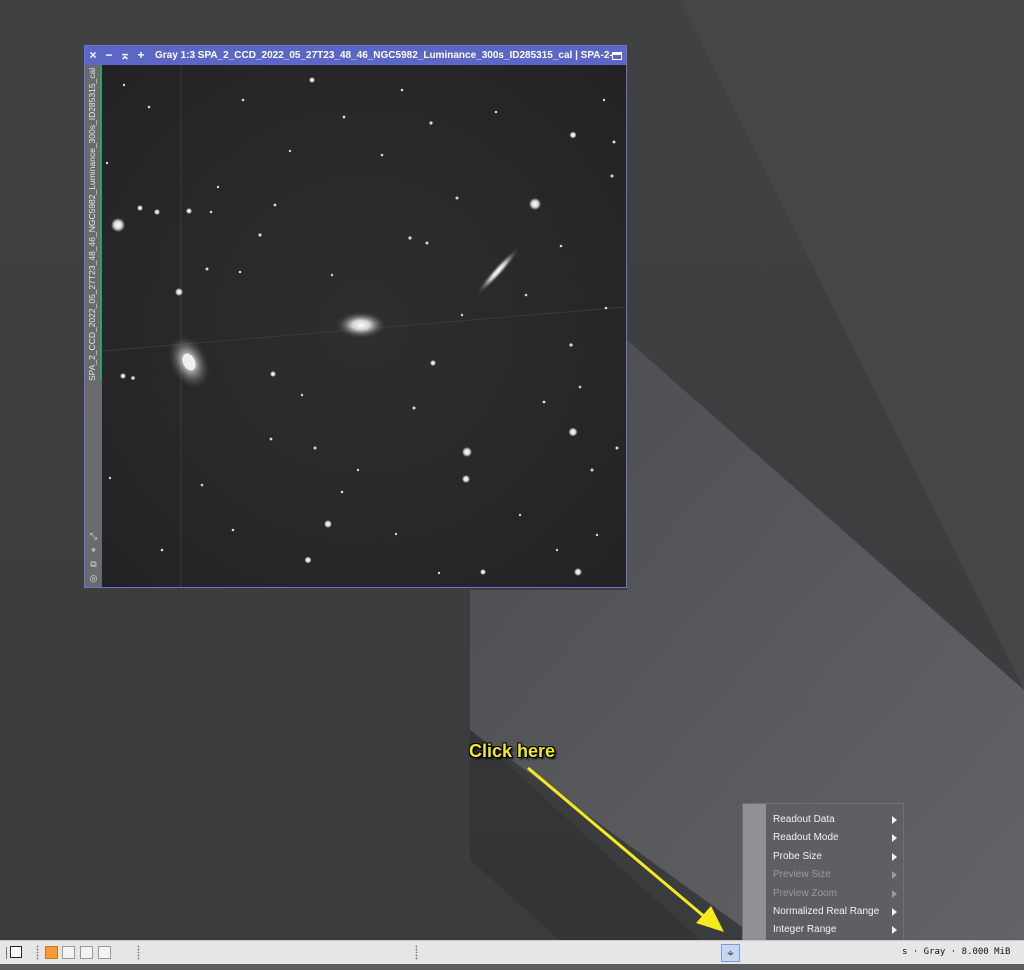  I want to click on dock-strip, so click(512, 967).